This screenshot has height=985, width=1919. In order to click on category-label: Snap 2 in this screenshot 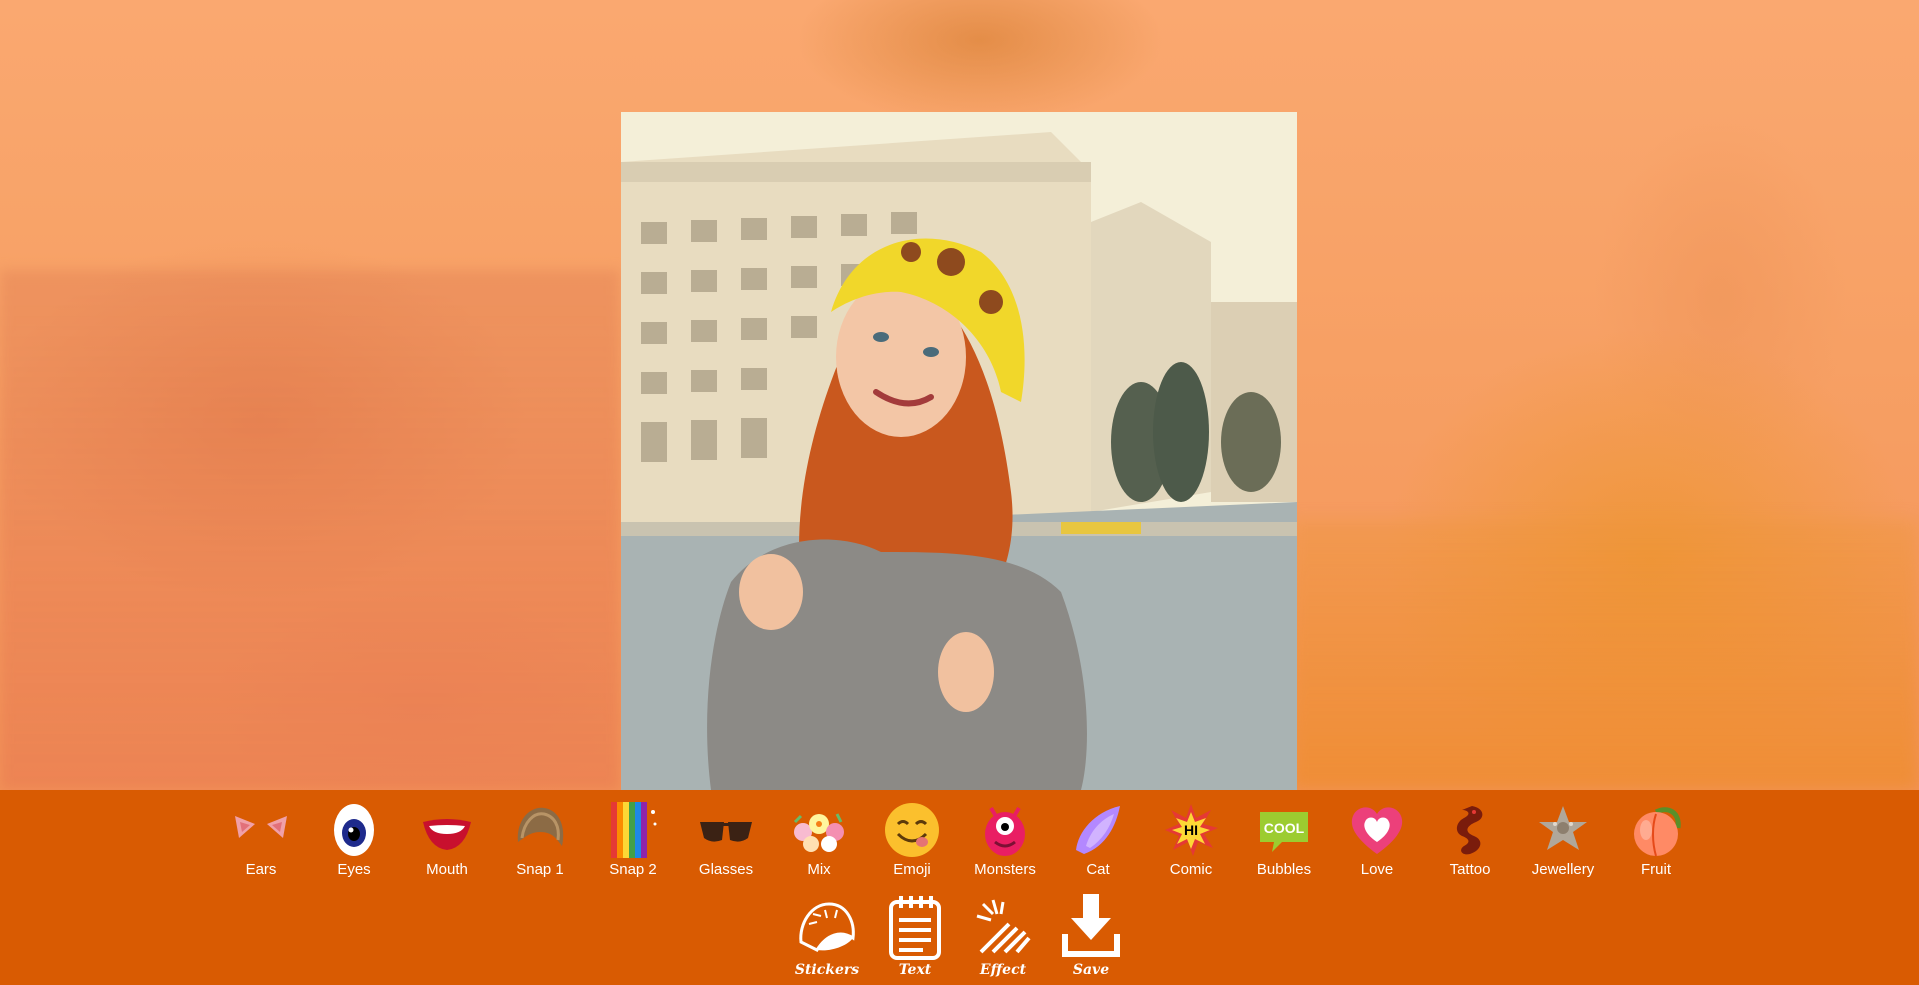, I will do `click(633, 869)`.